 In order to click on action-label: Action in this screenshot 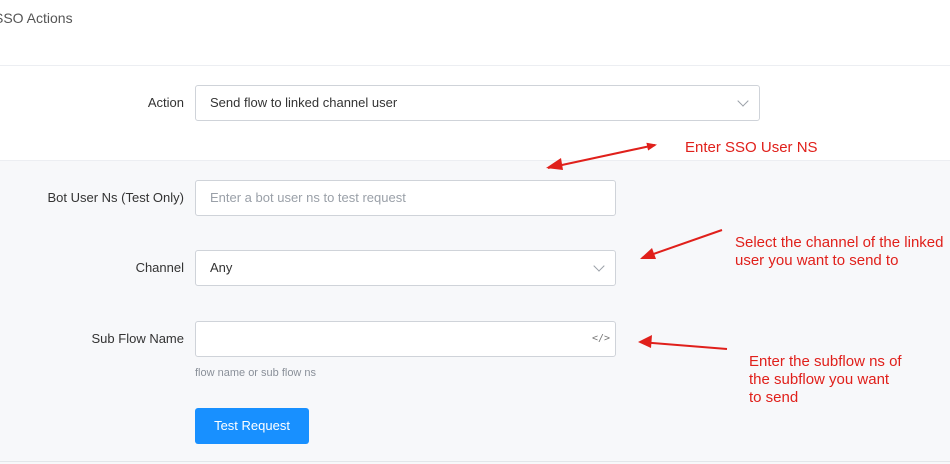, I will do `click(165, 102)`.